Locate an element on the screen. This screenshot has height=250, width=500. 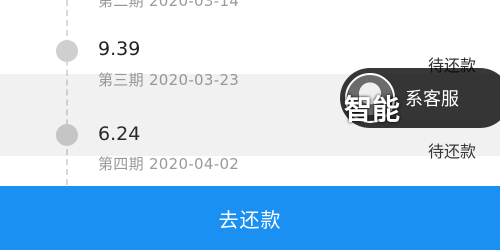
overlay-watermark-text: 智能 is located at coordinates (372, 109).